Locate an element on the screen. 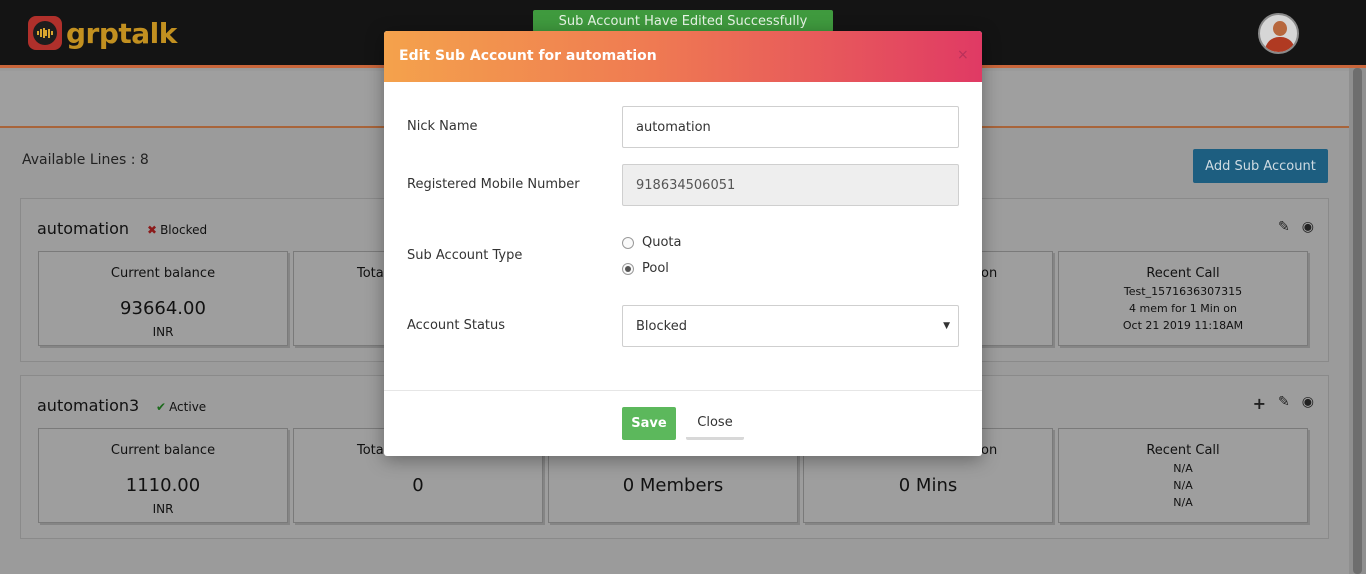 The height and width of the screenshot is (574, 1366). total-value: 0 is located at coordinates (418, 485).